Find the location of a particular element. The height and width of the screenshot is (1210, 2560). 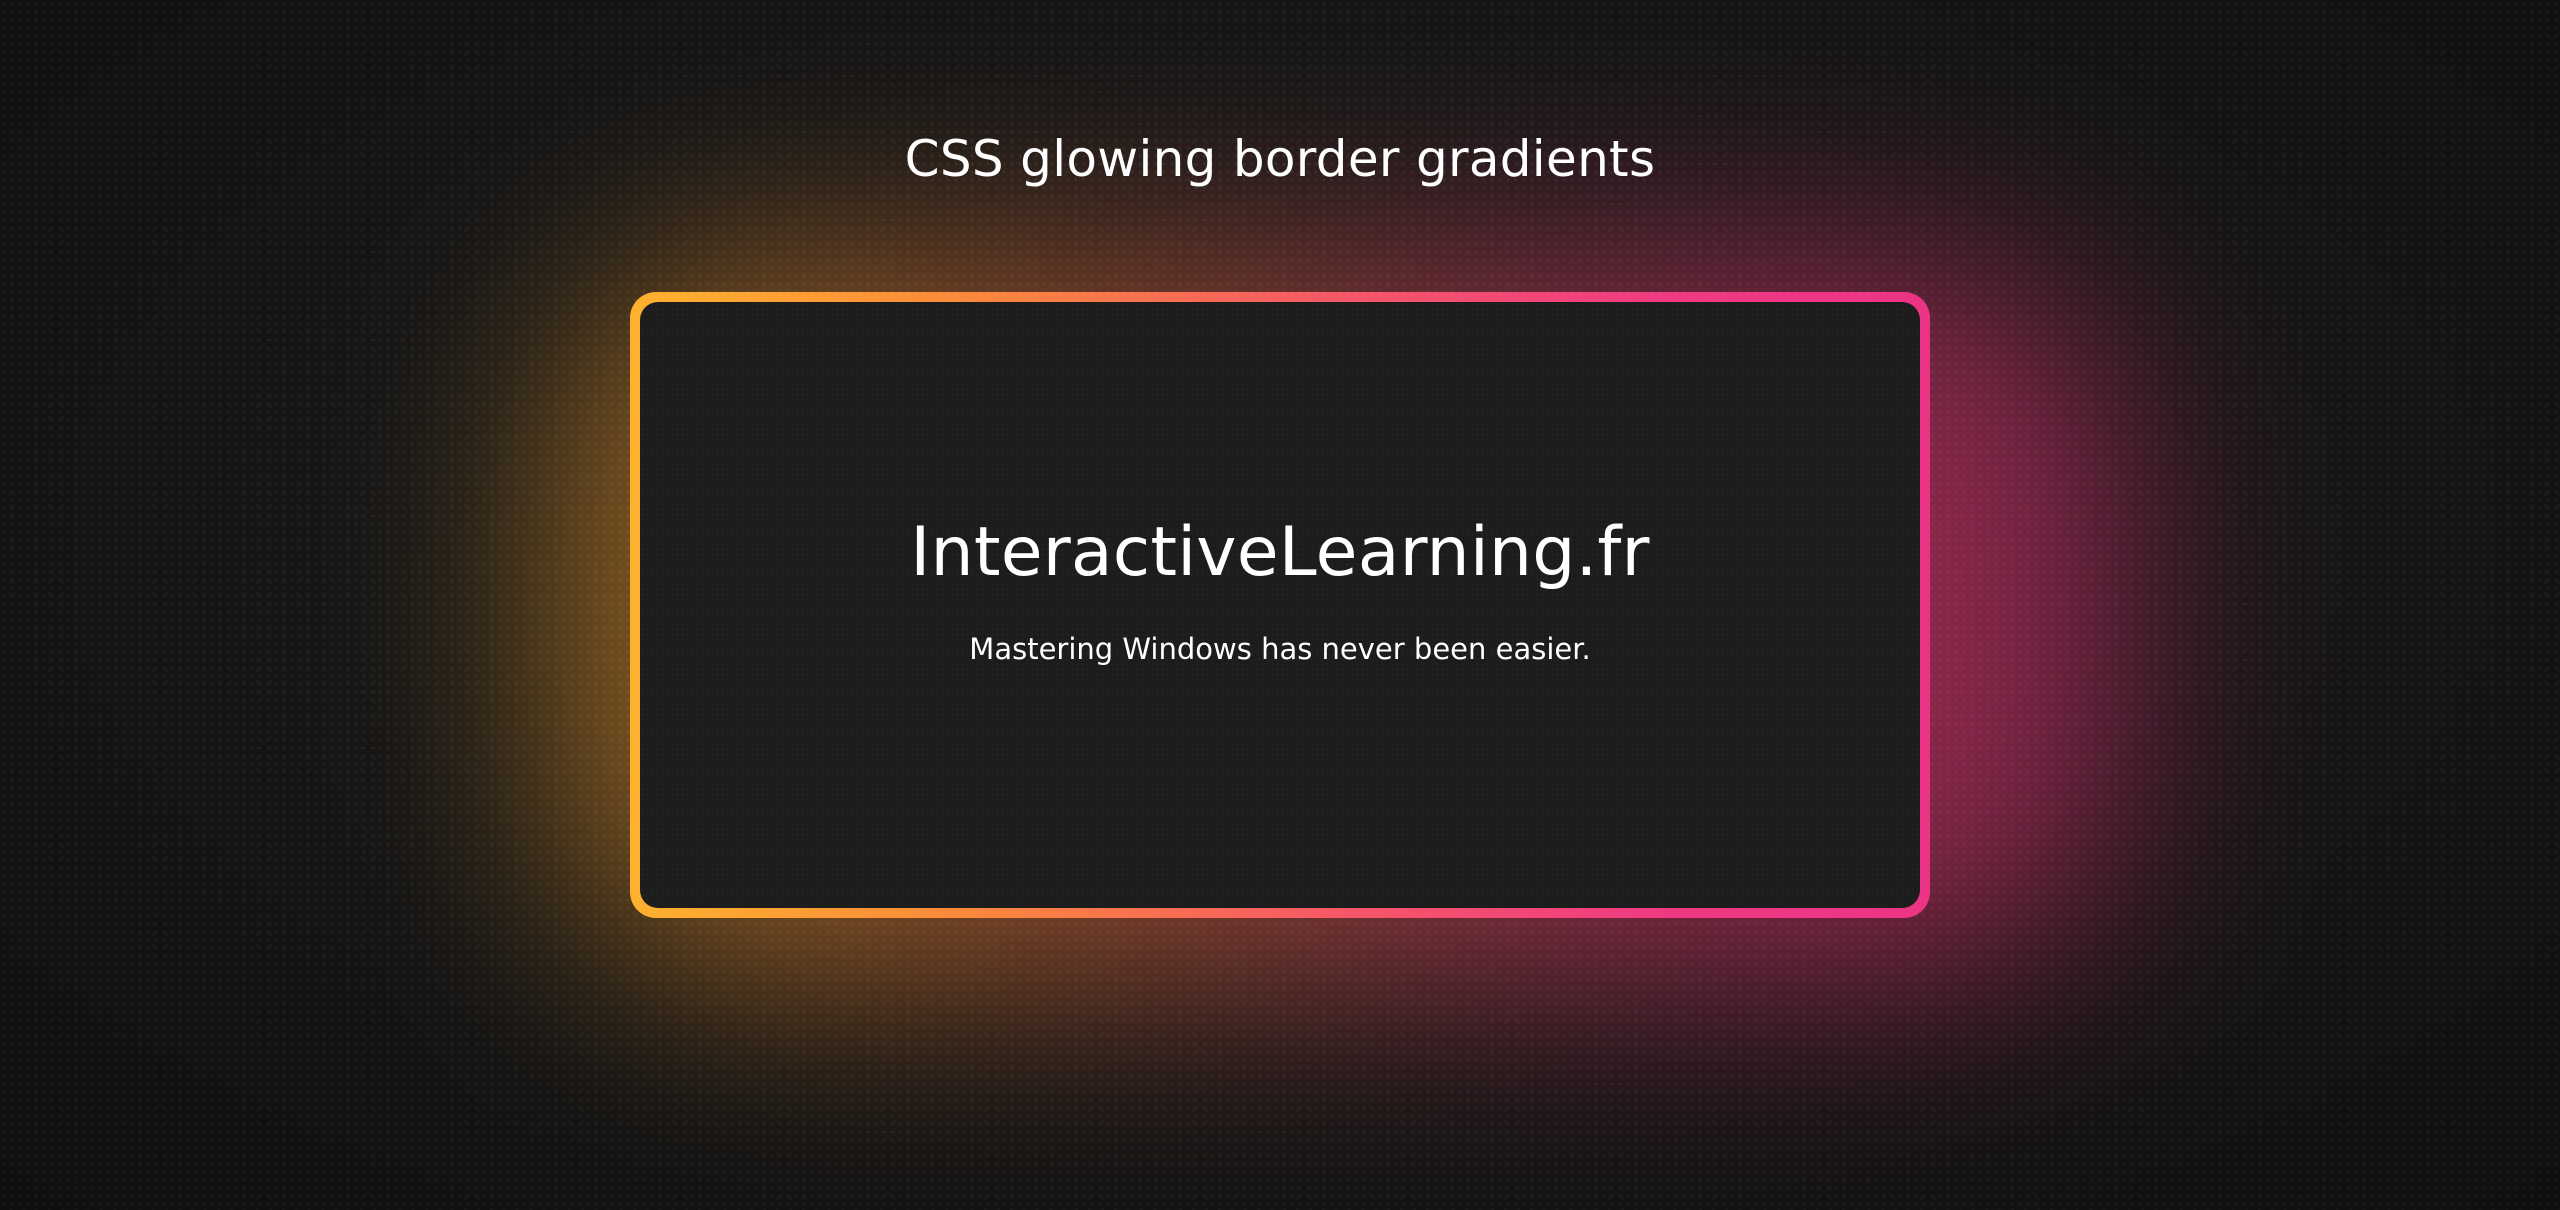

page-heading: CSS glowing border gradients is located at coordinates (1280, 159).